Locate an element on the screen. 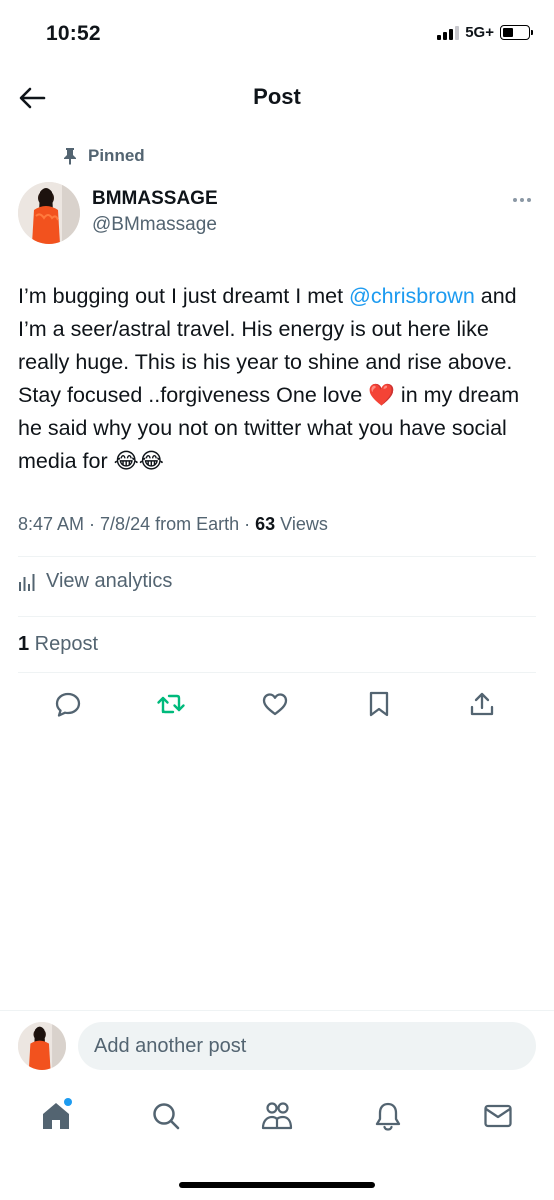 The image size is (554, 1200). reply-icon is located at coordinates (68, 704).